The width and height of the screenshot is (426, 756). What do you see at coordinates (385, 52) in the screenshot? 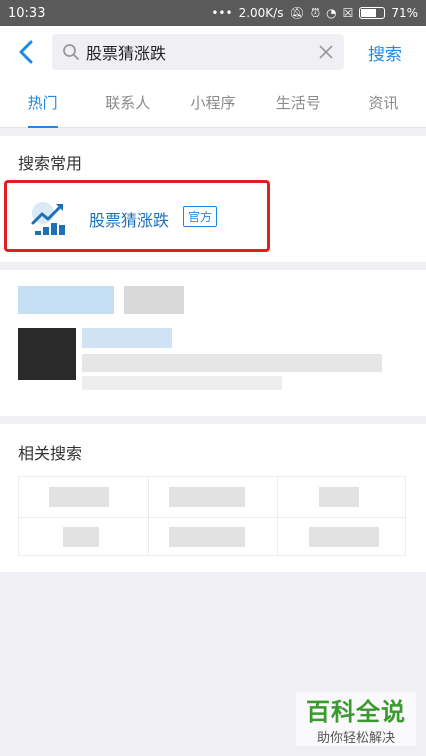
I see `search-button: 搜索` at bounding box center [385, 52].